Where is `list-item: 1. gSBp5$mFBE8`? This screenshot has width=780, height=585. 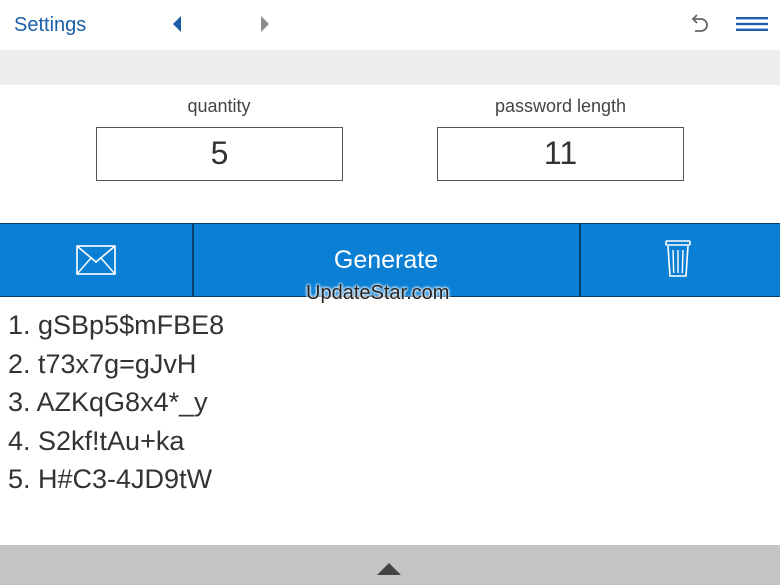 list-item: 1. gSBp5$mFBE8 is located at coordinates (116, 325).